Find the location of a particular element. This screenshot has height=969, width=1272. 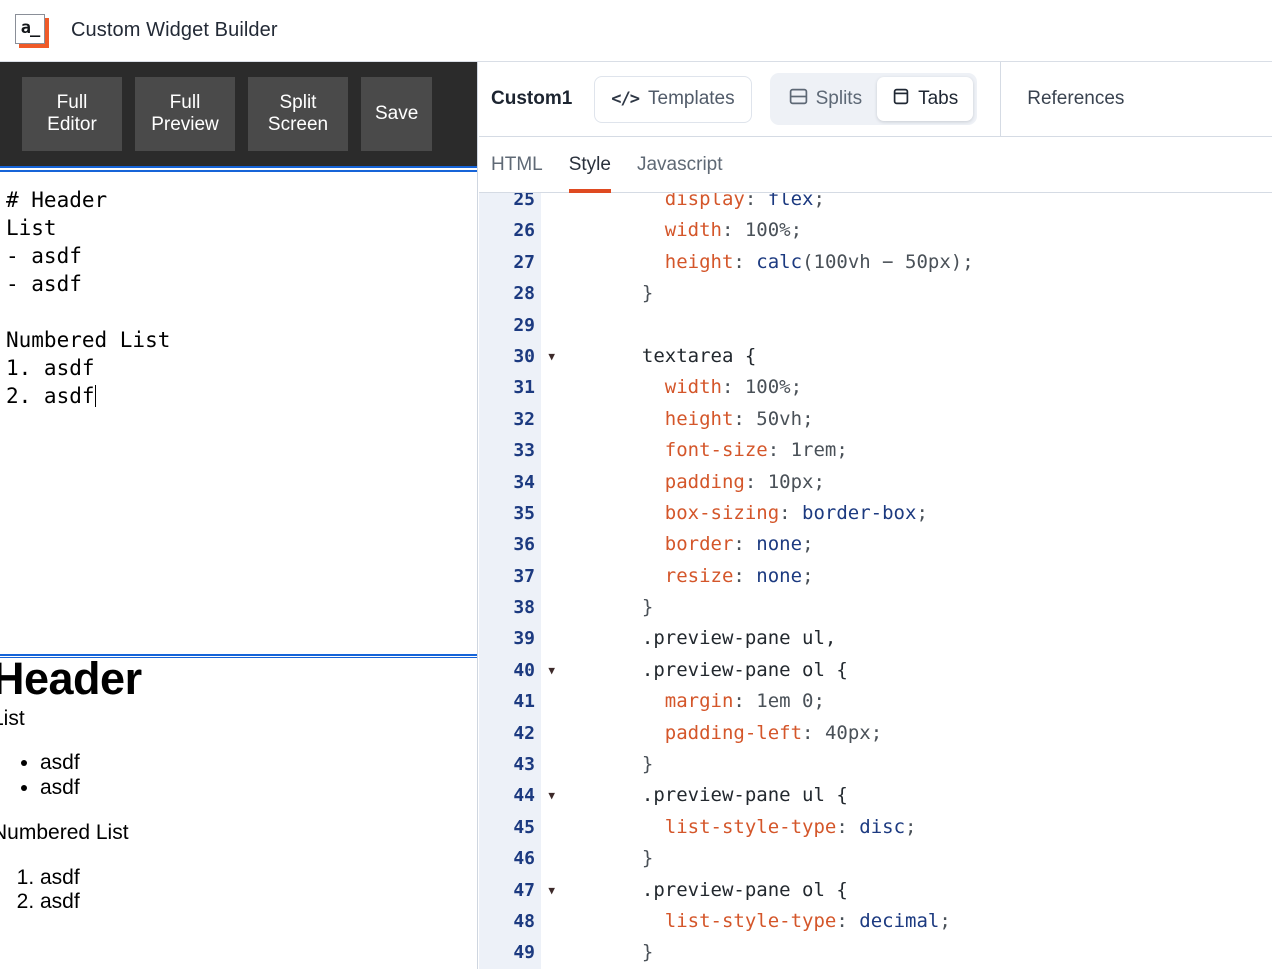

split-screen-button: Split Screen is located at coordinates (298, 114).